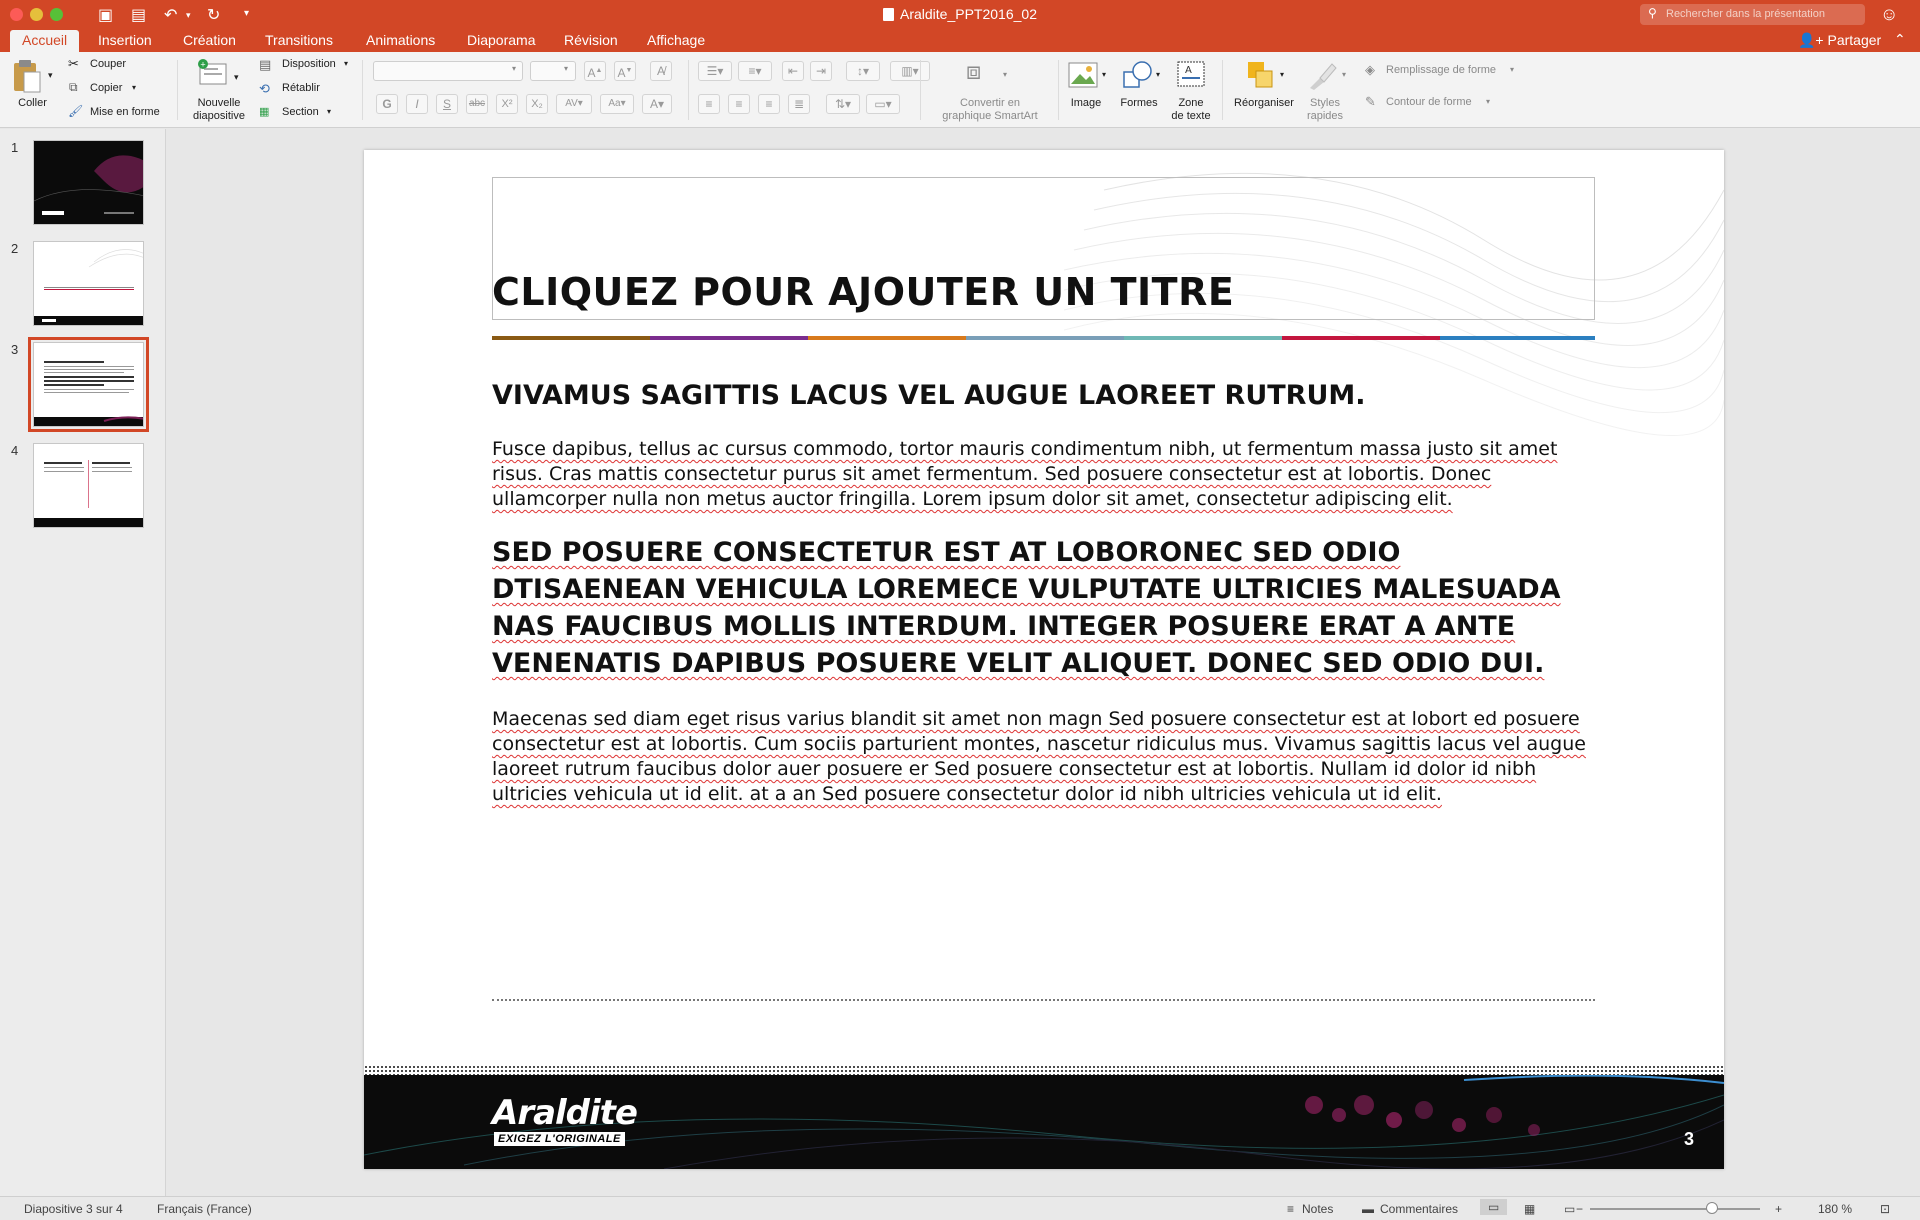  Describe the element at coordinates (755, 71) in the screenshot. I see `numbering-button: ≡▾` at that location.